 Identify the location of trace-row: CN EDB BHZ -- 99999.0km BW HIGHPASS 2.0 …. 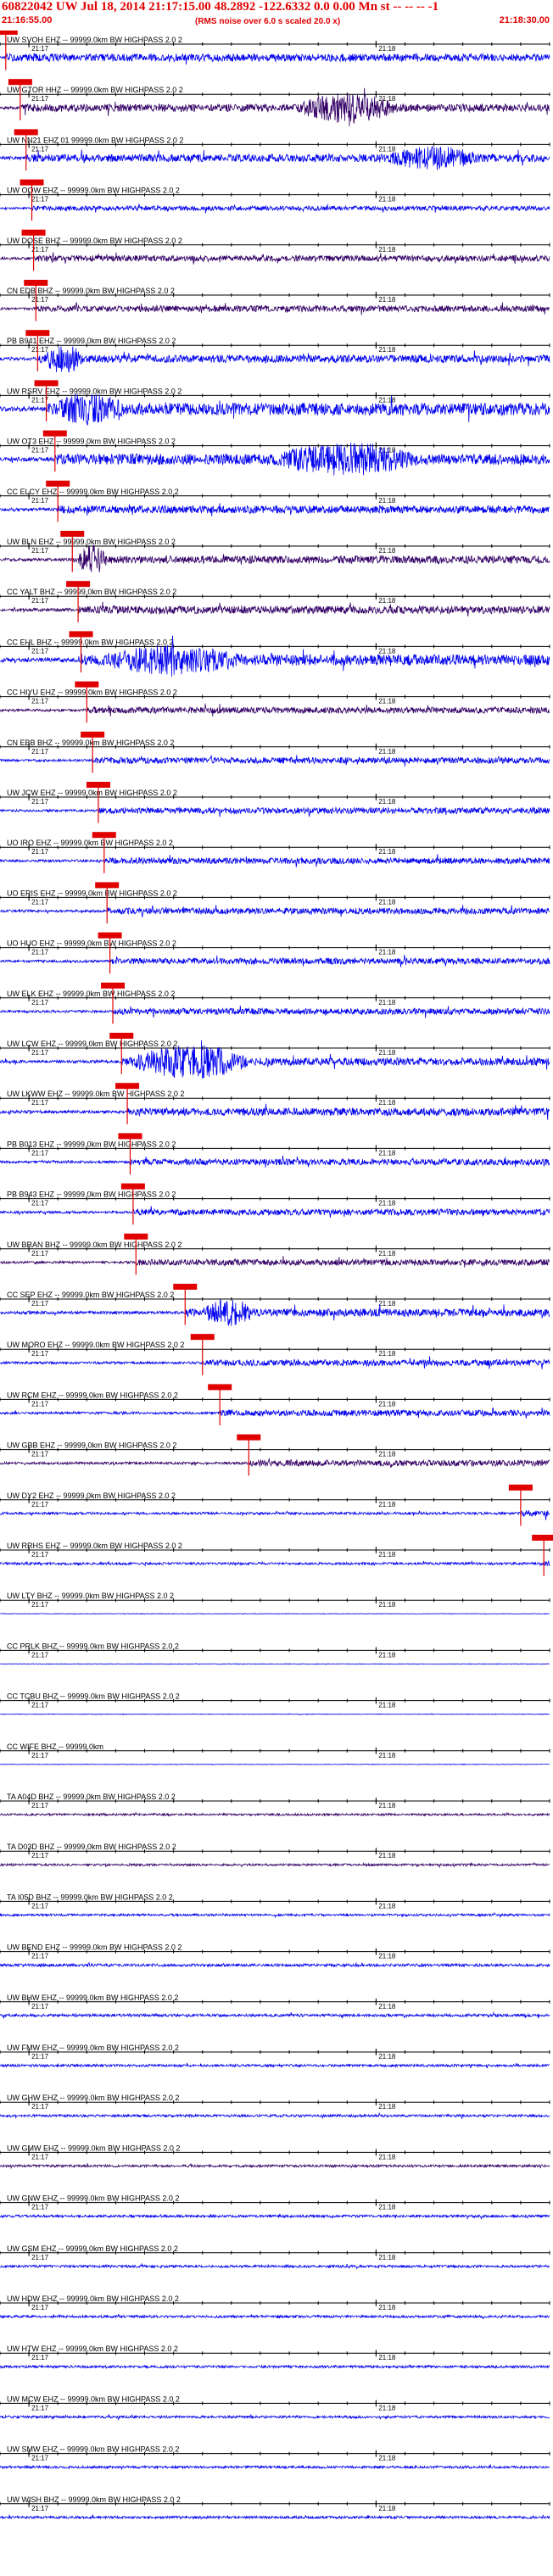
(275, 300).